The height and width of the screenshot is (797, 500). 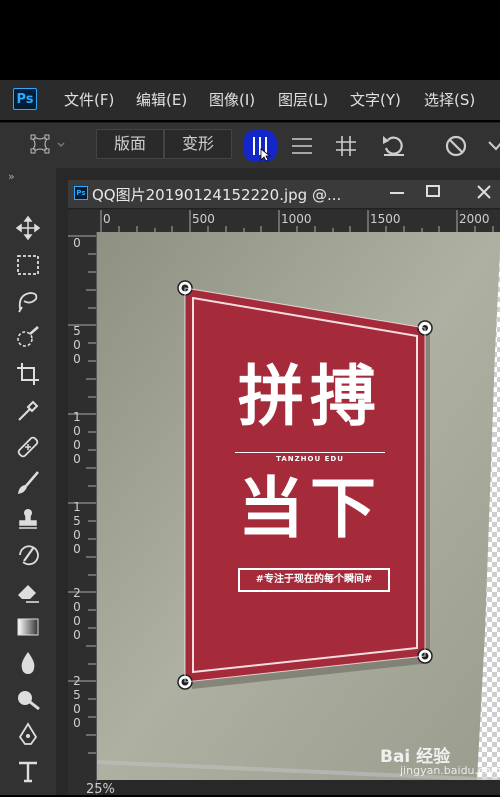 I want to click on menu-edit: 编辑(E), so click(x=161, y=99).